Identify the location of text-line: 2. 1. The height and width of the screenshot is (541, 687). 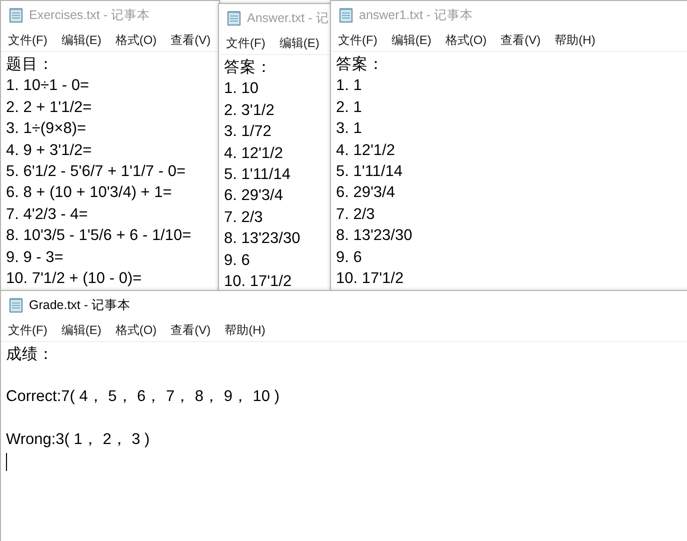
(349, 108).